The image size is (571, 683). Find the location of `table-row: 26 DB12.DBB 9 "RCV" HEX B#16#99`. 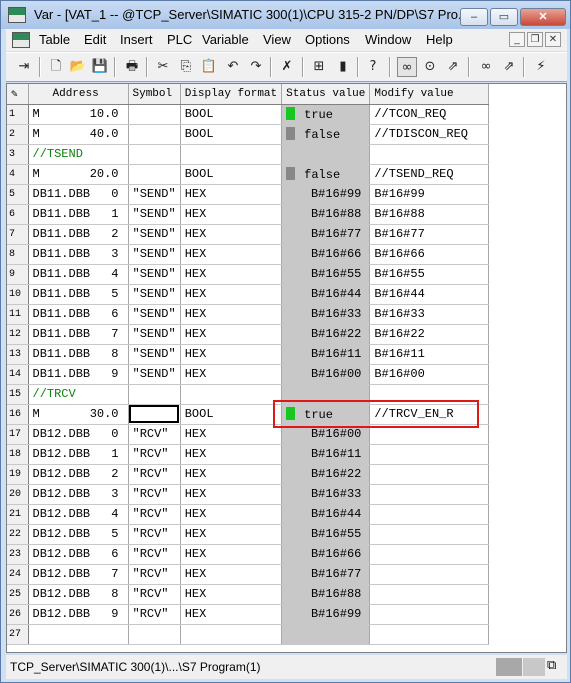

table-row: 26 DB12.DBB 9 "RCV" HEX B#16#99 is located at coordinates (248, 614).